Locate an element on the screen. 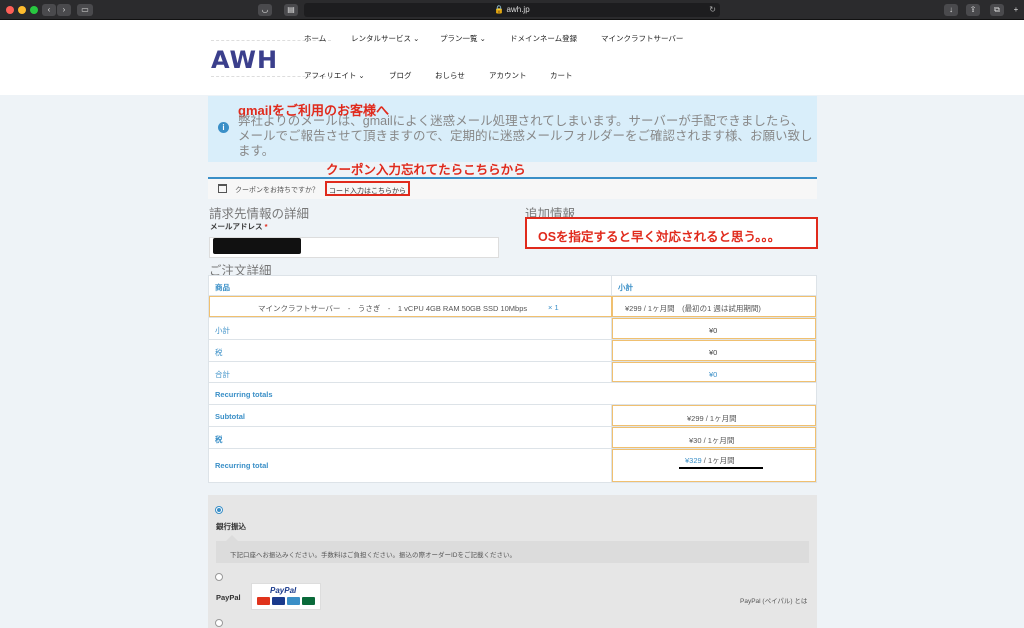  site-logo: AWH is located at coordinates (244, 60).